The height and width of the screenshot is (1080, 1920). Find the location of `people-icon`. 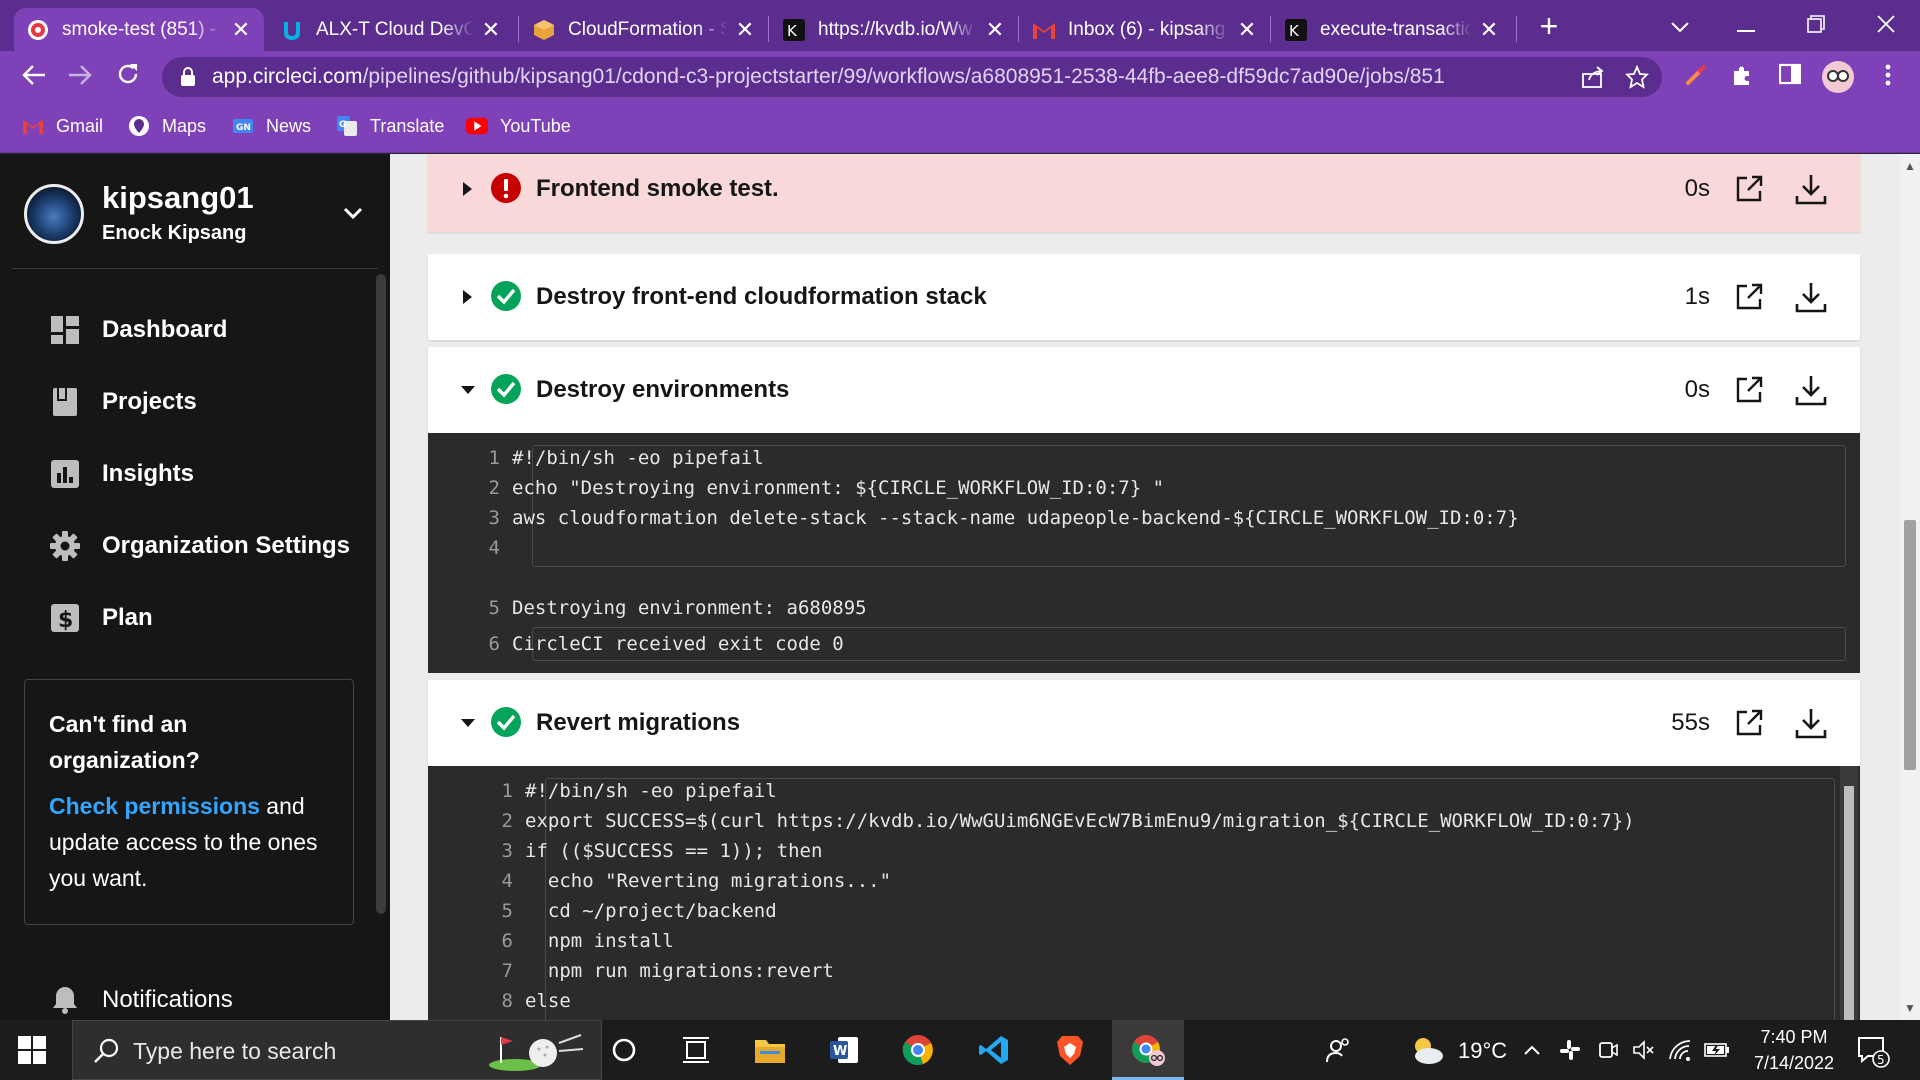

people-icon is located at coordinates (1338, 1050).